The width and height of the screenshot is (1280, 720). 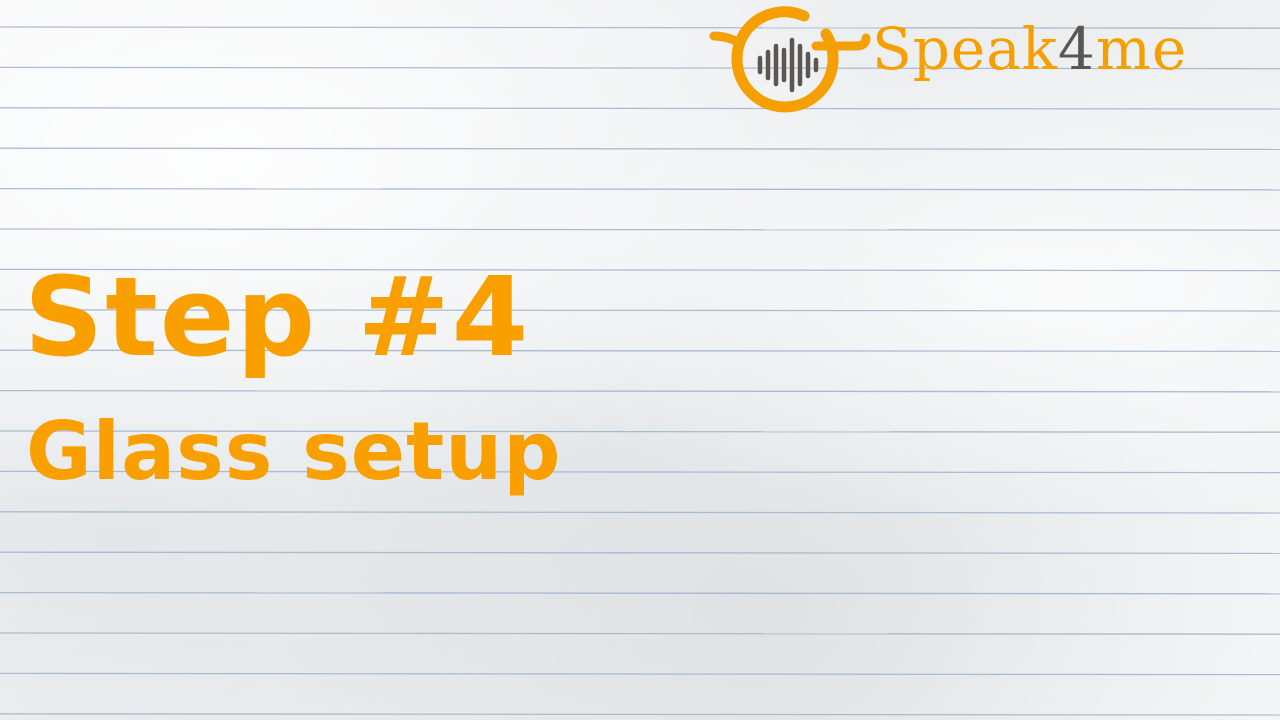 I want to click on logo-brand-prefix: Speak, so click(x=965, y=49).